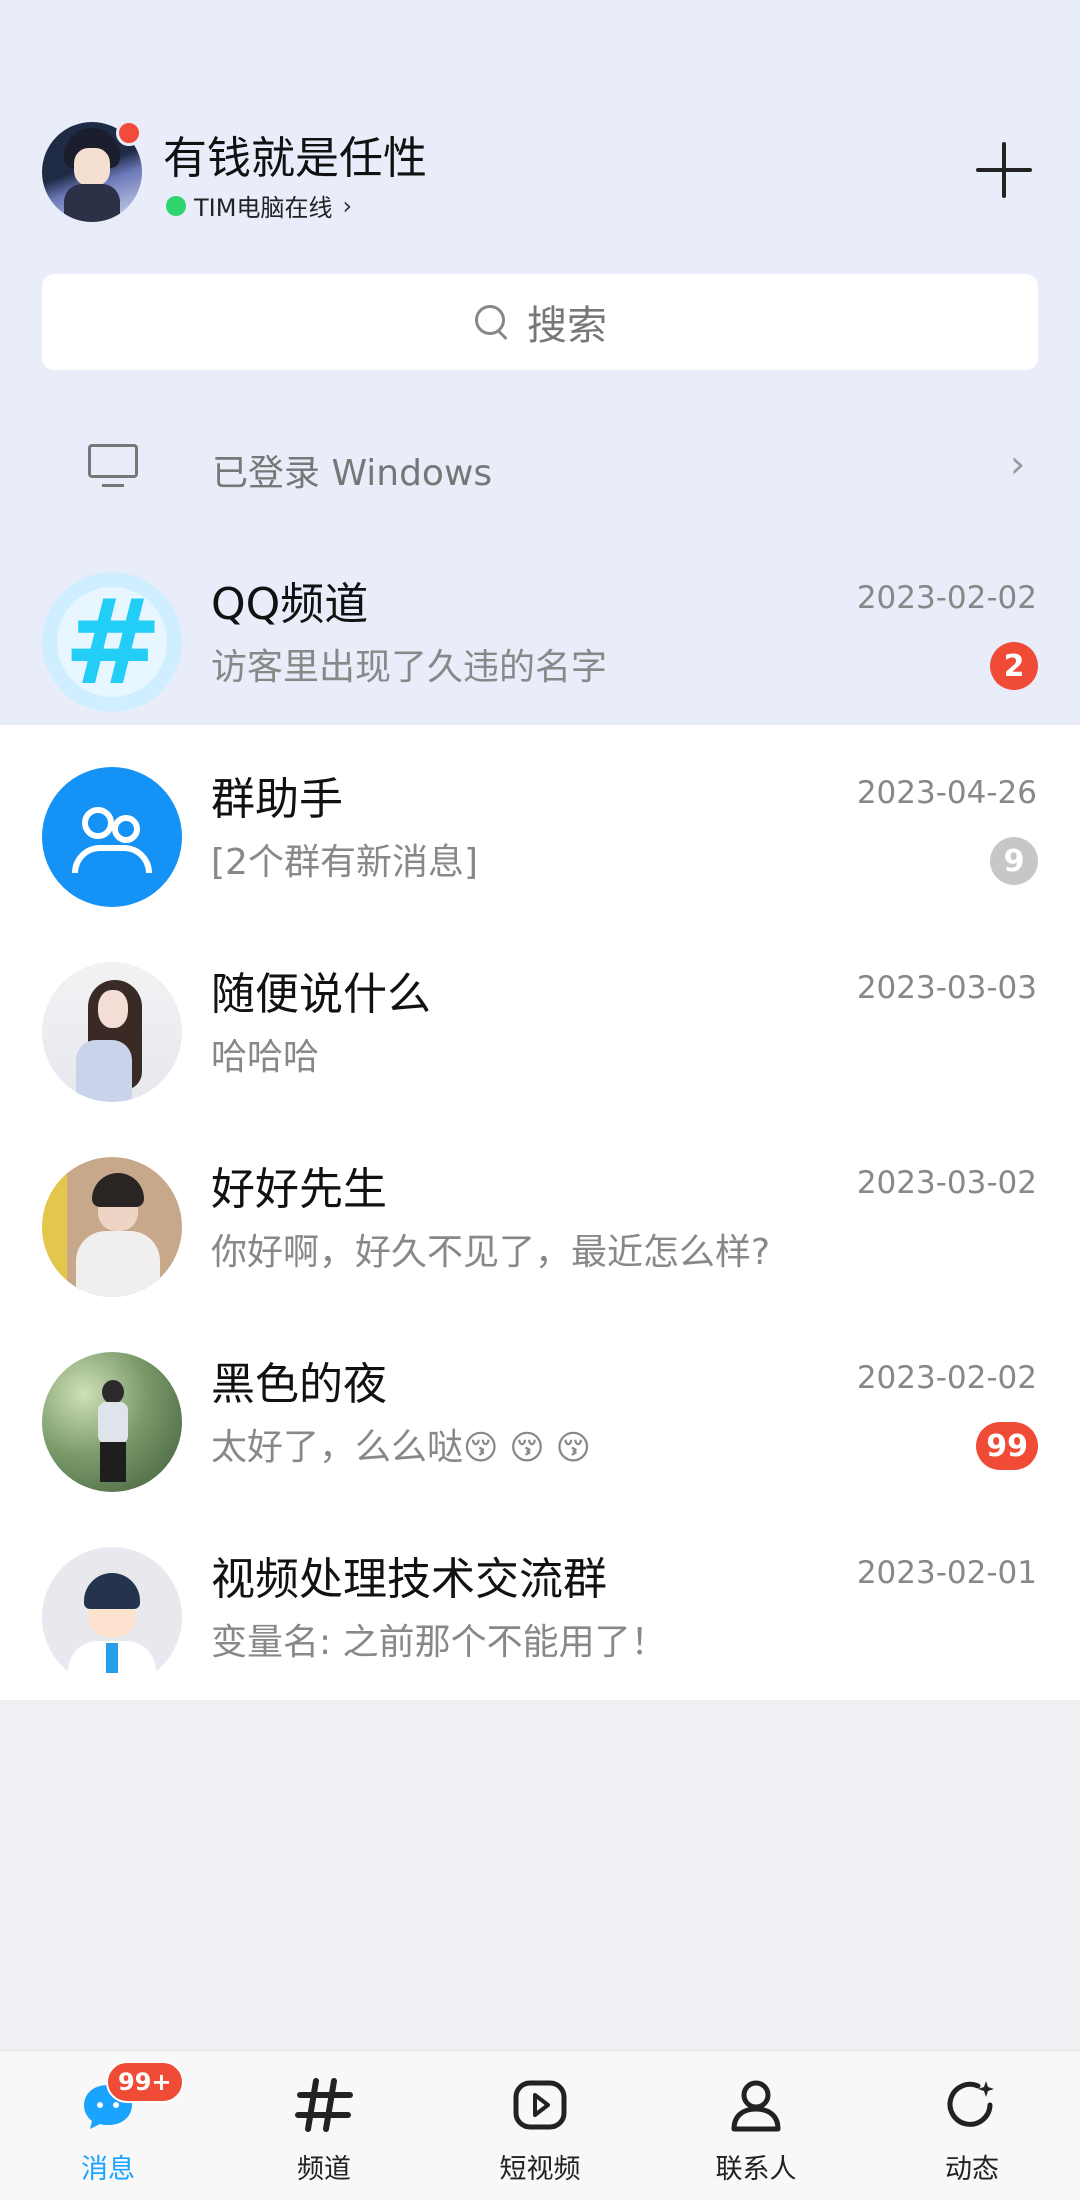  I want to click on nav-unread-badge: 99+, so click(145, 2082).